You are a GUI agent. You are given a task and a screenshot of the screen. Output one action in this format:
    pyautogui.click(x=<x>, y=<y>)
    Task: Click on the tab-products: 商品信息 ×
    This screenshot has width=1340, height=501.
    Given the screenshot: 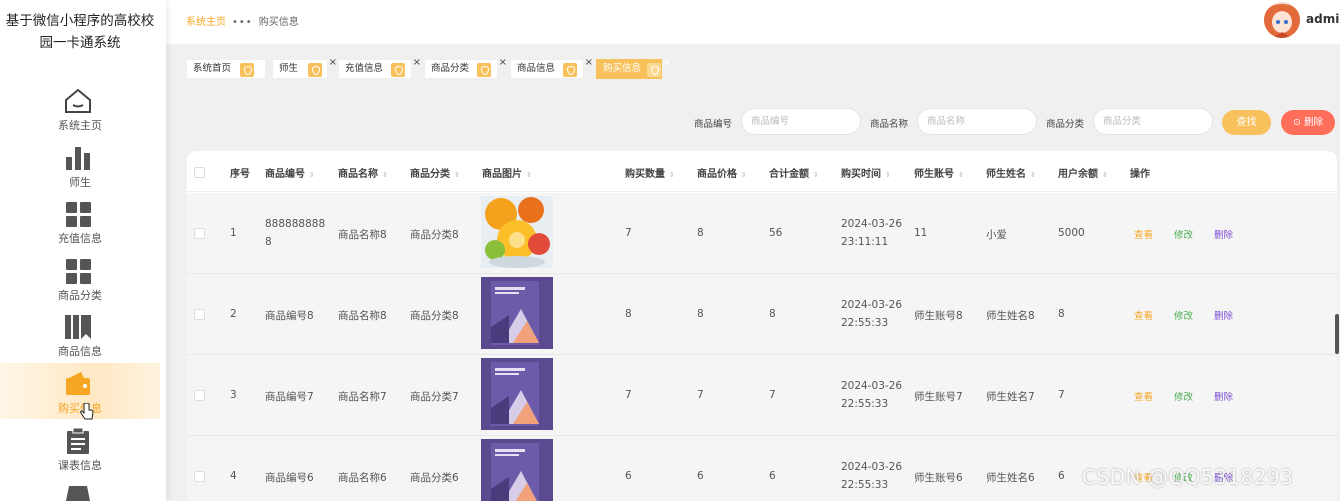 What is the action you would take?
    pyautogui.click(x=551, y=68)
    